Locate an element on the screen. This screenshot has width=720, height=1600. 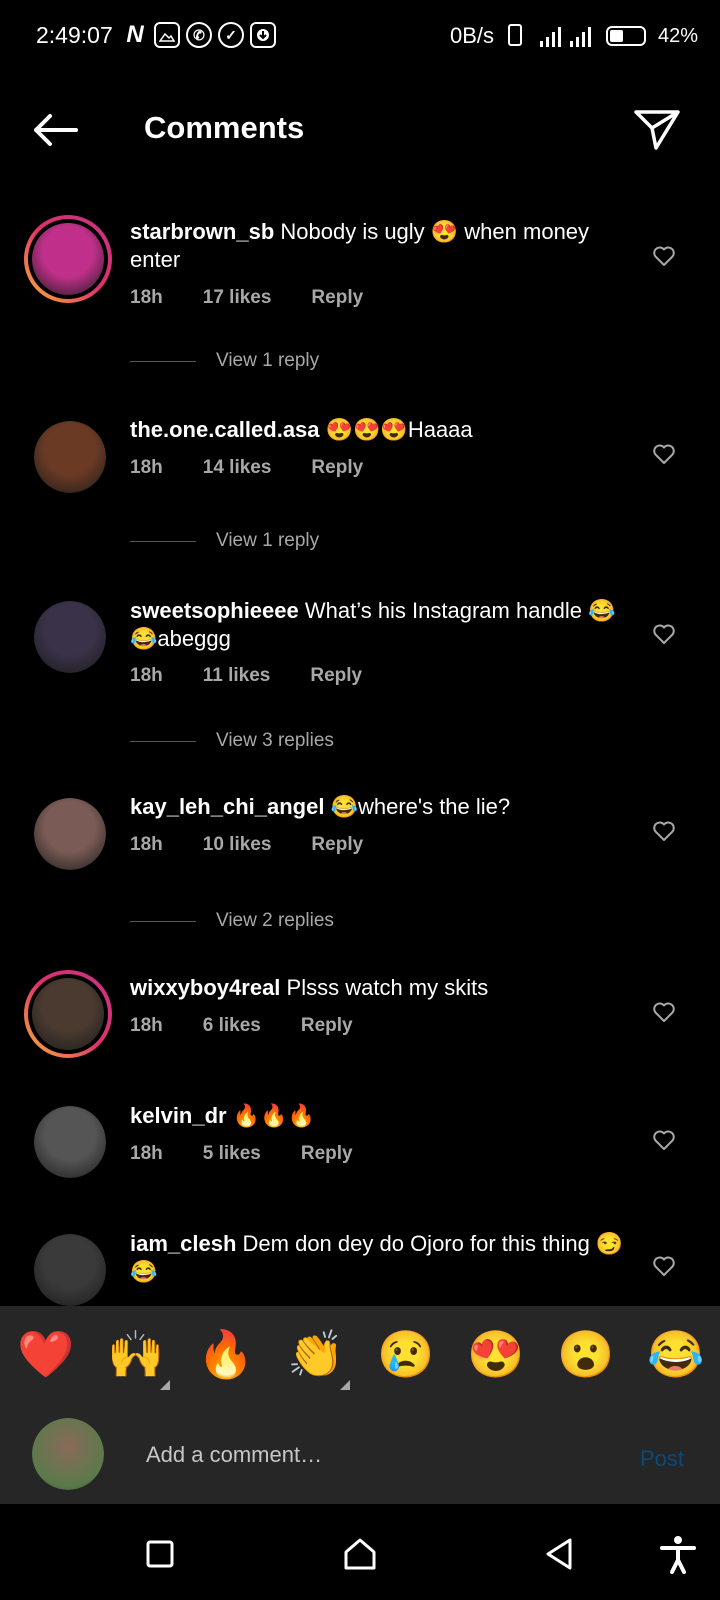
comment-meta: 18h 14 likes Reply is located at coordinates (266, 468).